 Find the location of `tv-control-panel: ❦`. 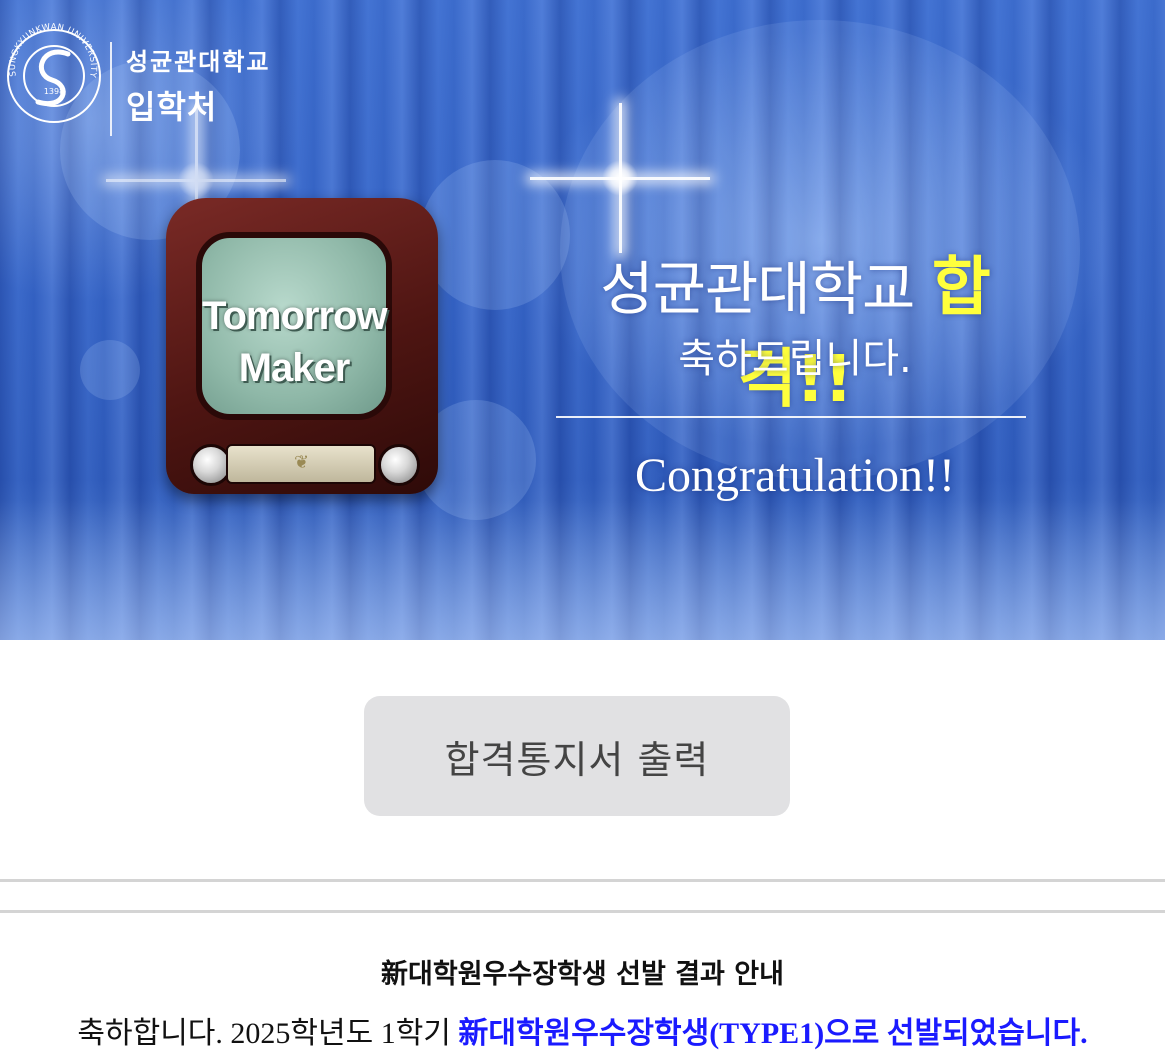

tv-control-panel: ❦ is located at coordinates (301, 464).